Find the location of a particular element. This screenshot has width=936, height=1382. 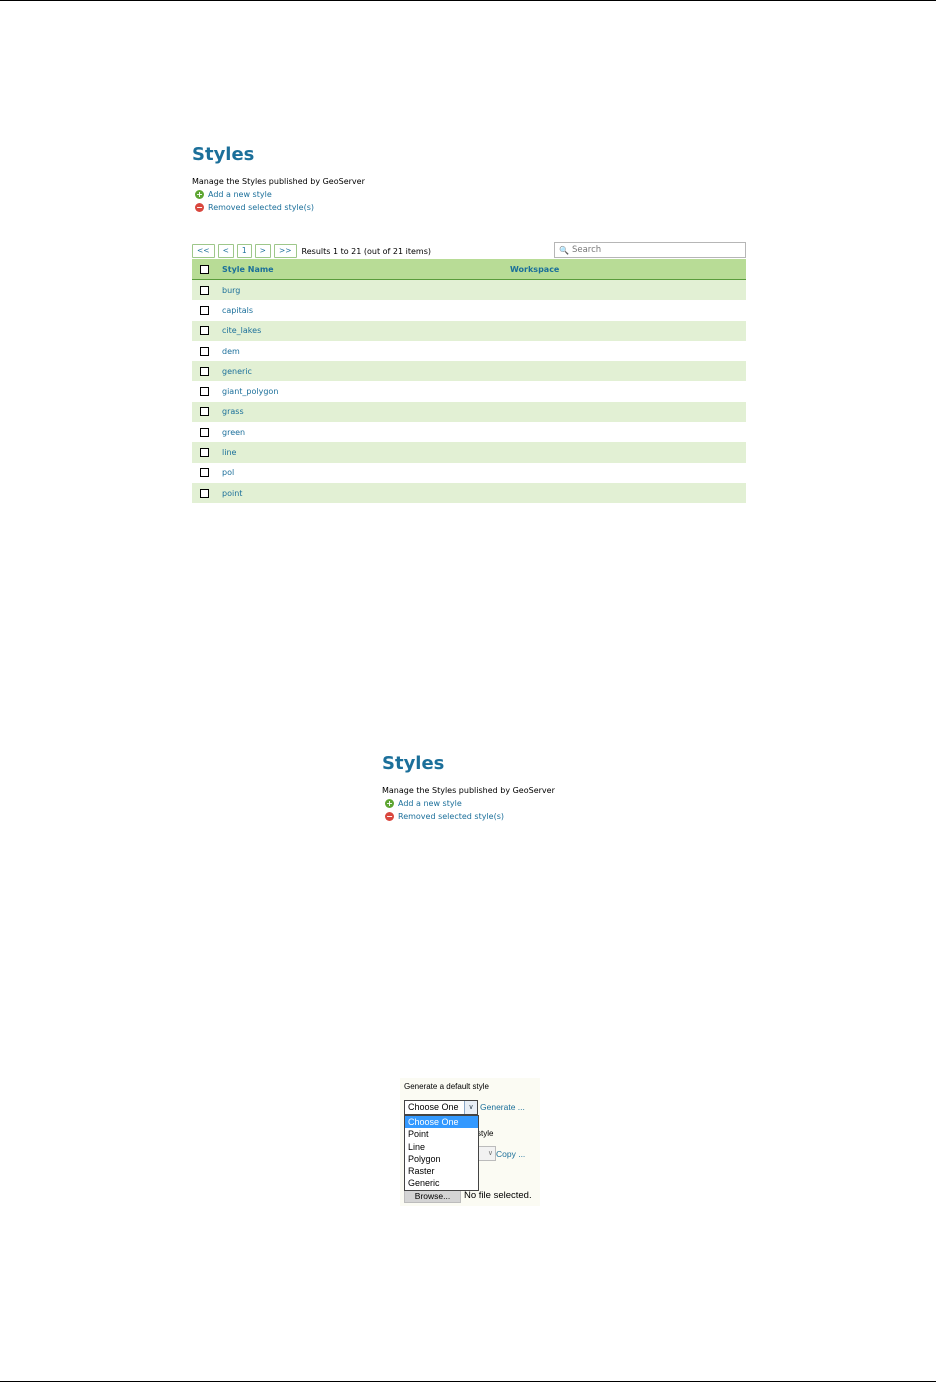

search-input is located at coordinates (651, 250).